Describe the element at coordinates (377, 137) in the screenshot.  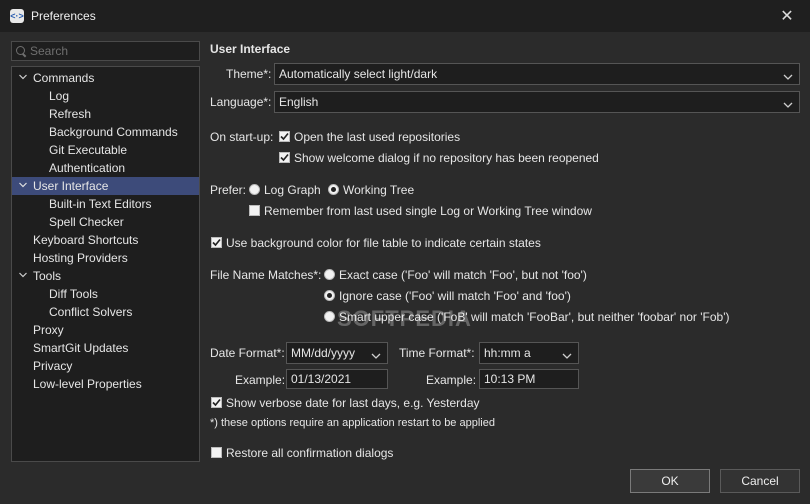
I see `open-last-repos-label: Open the last used repositories` at that location.